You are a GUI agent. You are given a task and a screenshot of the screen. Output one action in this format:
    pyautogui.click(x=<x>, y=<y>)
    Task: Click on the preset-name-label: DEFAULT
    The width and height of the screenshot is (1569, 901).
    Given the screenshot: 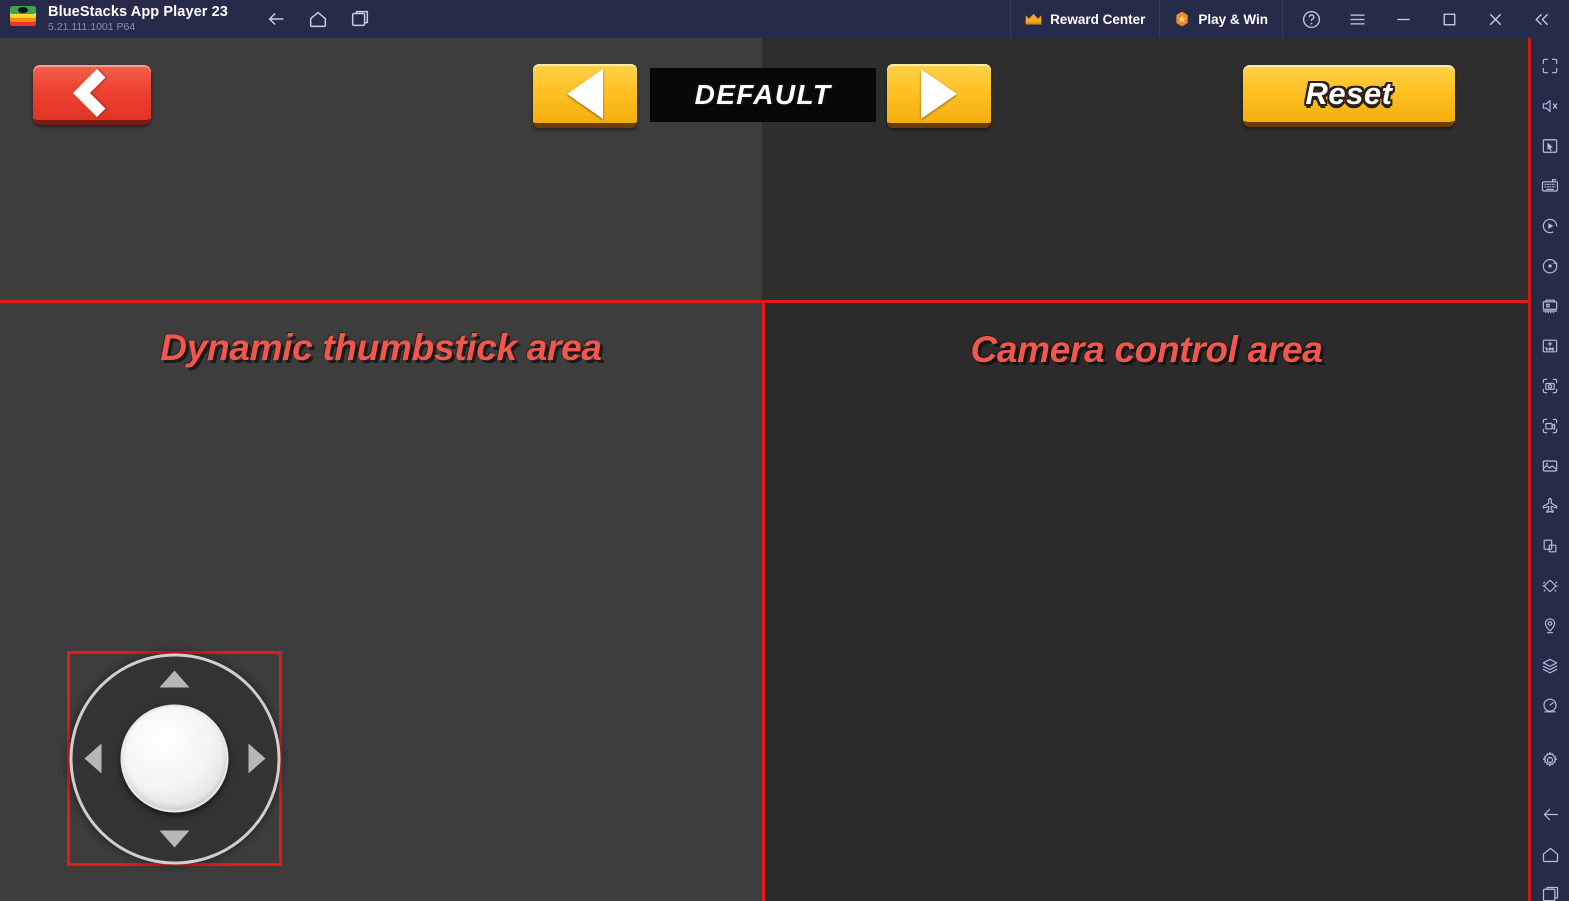 What is the action you would take?
    pyautogui.click(x=763, y=94)
    